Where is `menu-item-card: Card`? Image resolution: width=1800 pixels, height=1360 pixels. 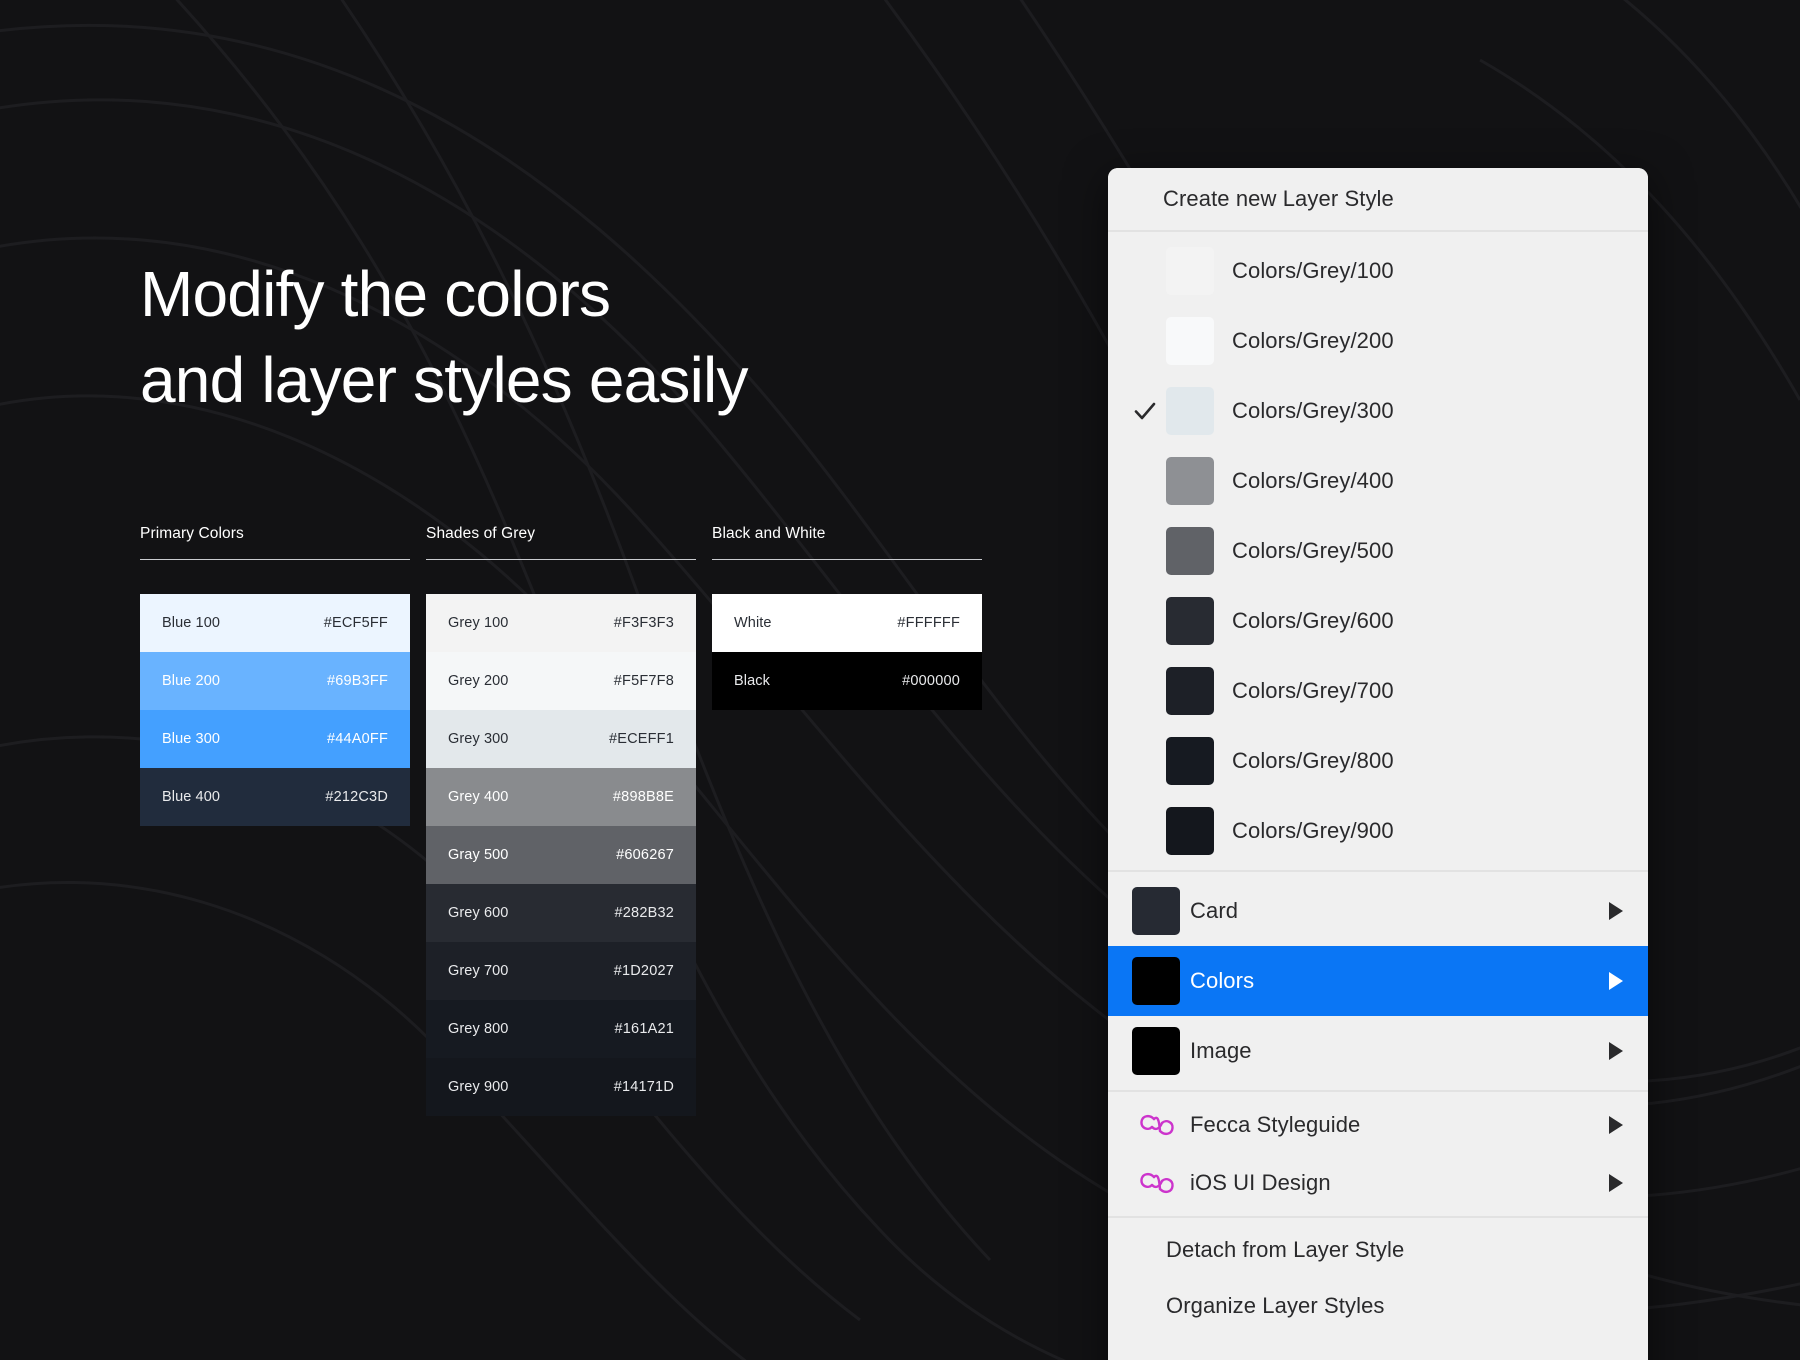 menu-item-card: Card is located at coordinates (1378, 911).